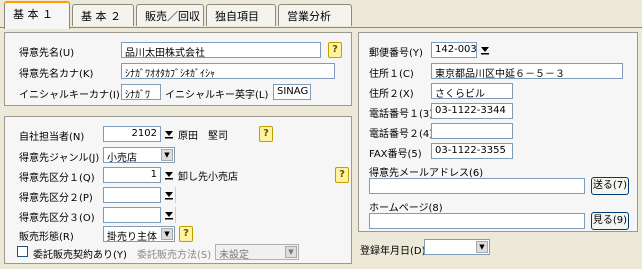 This screenshot has height=269, width=642. I want to click on homepage-label: ホームページ(8), so click(406, 208).